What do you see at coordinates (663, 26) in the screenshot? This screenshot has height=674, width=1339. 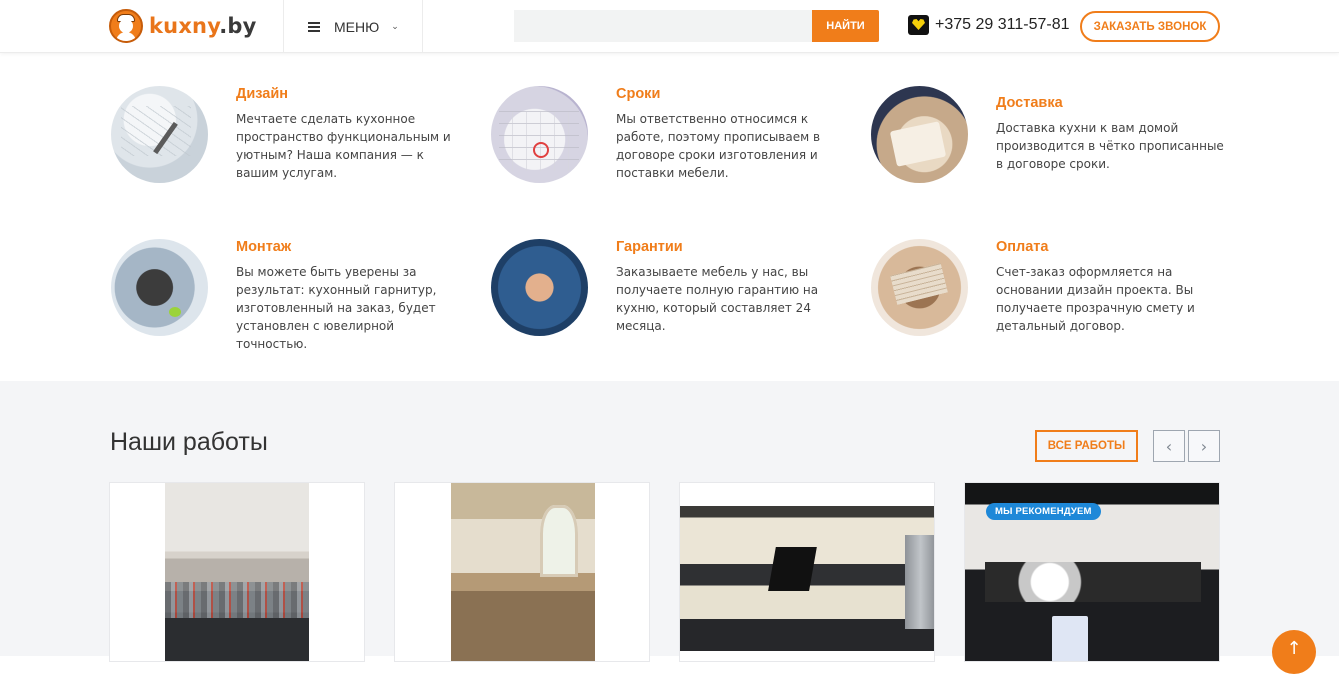 I see `search-input` at bounding box center [663, 26].